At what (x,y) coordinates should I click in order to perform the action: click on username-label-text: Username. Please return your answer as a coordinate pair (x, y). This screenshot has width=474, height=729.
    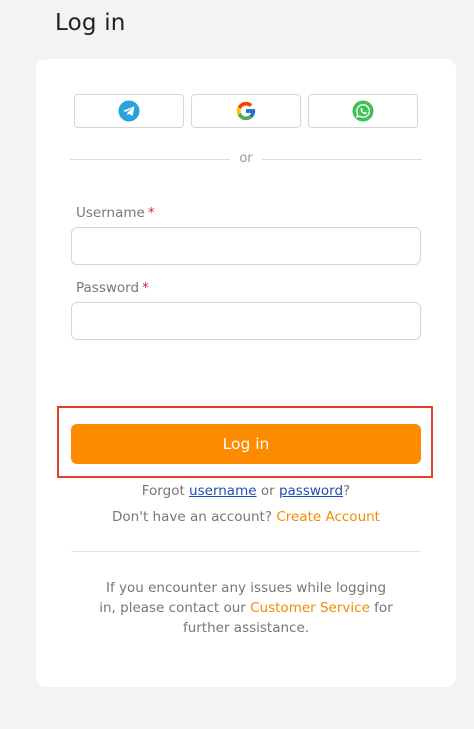
    Looking at the image, I should click on (110, 213).